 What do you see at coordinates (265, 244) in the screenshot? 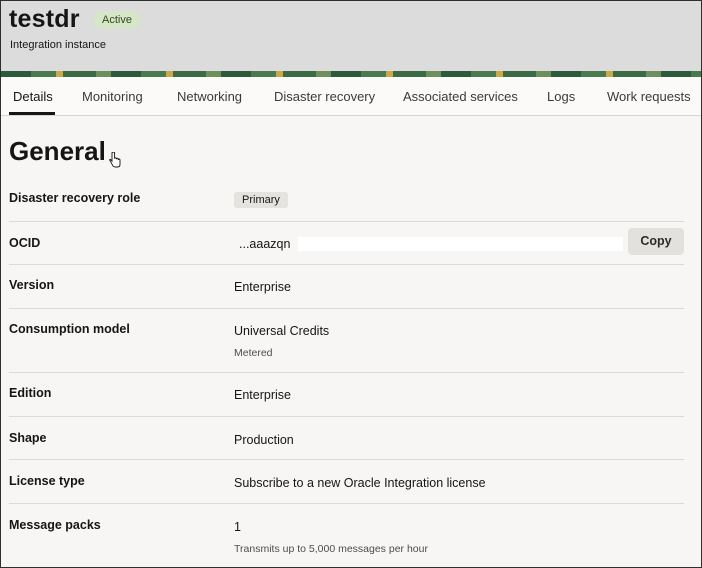
I see `ocid-value: ...aaazqn` at bounding box center [265, 244].